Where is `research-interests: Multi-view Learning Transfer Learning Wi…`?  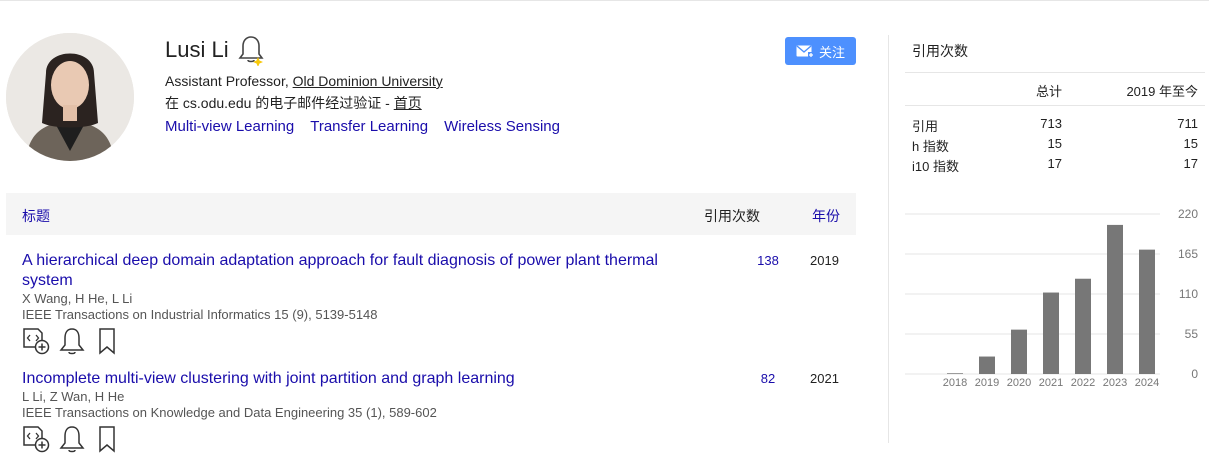 research-interests: Multi-view Learning Transfer Learning Wi… is located at coordinates (362, 126).